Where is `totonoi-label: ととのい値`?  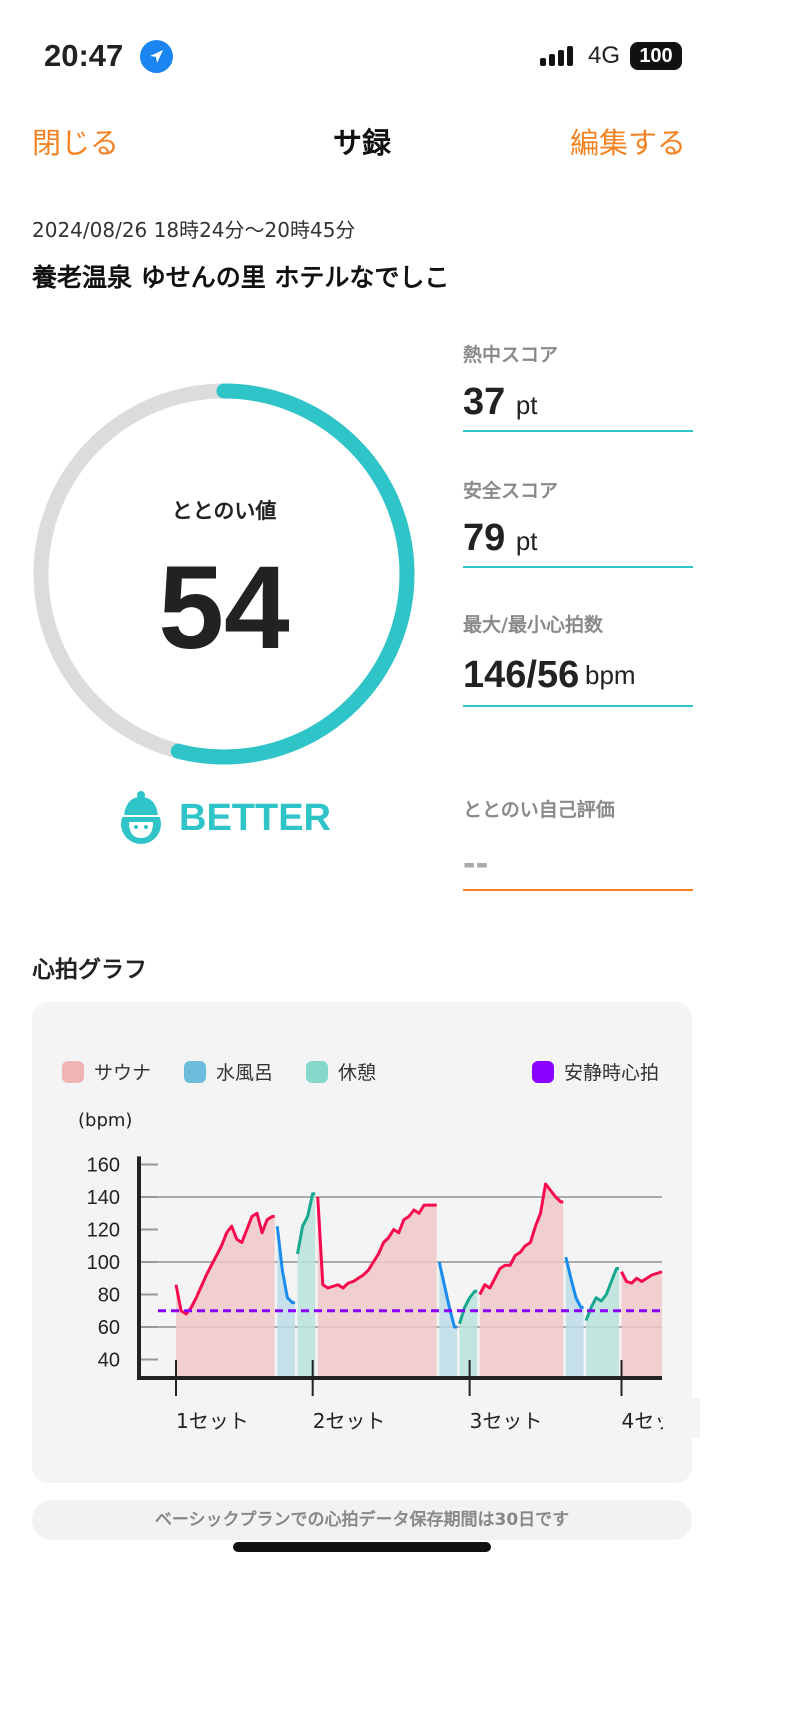 totonoi-label: ととのい値 is located at coordinates (224, 511).